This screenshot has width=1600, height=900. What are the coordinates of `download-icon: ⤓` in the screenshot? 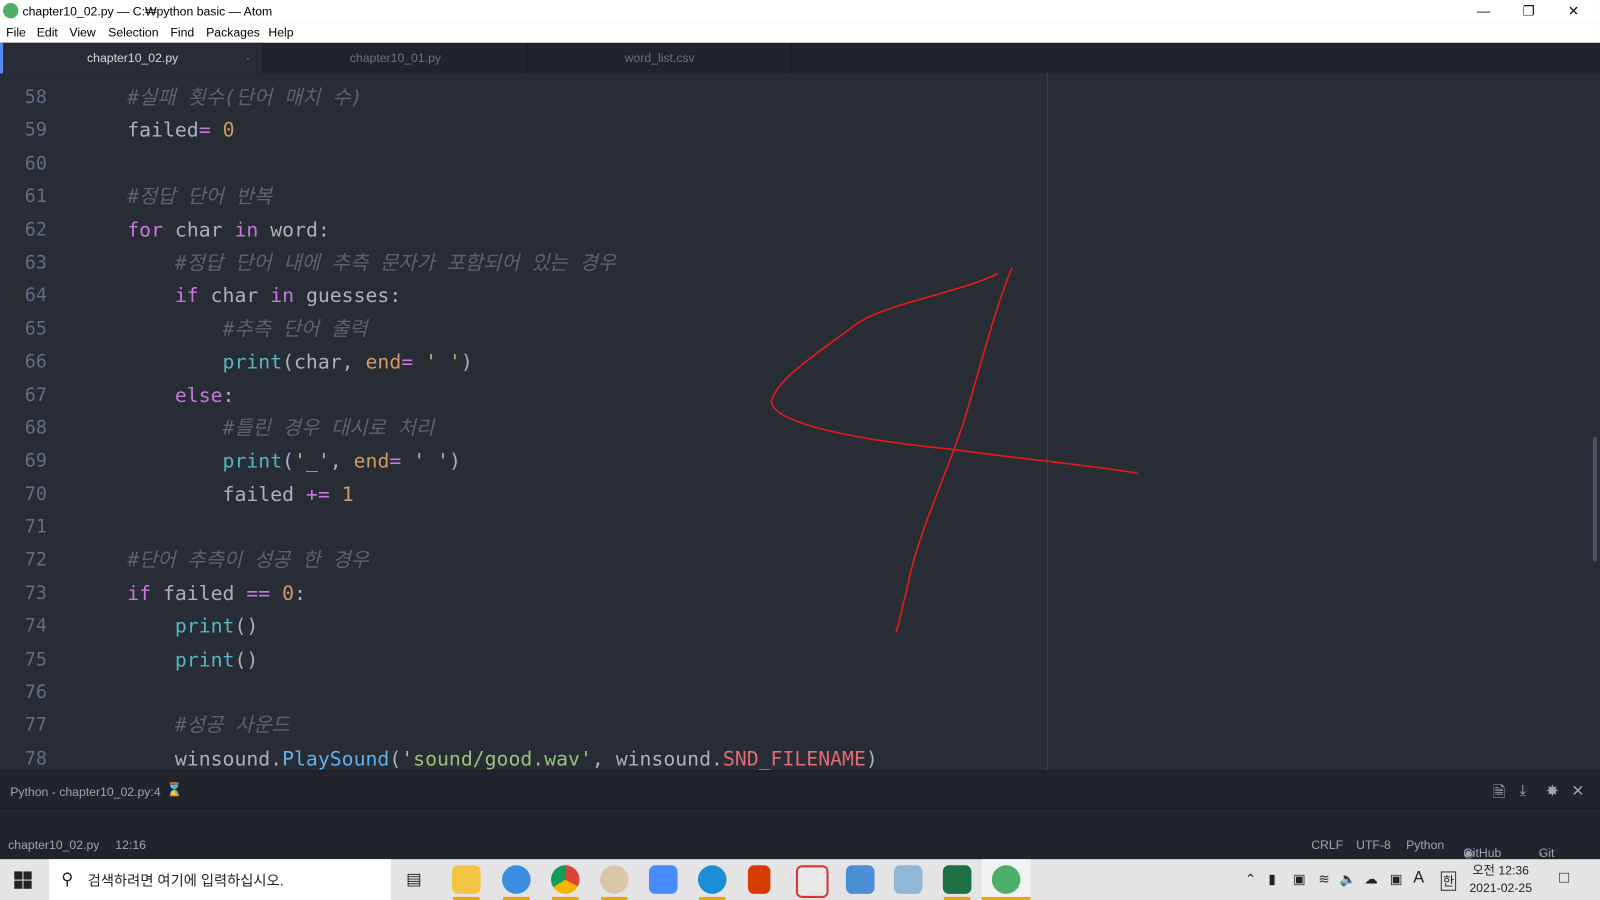 It's located at (1522, 790).